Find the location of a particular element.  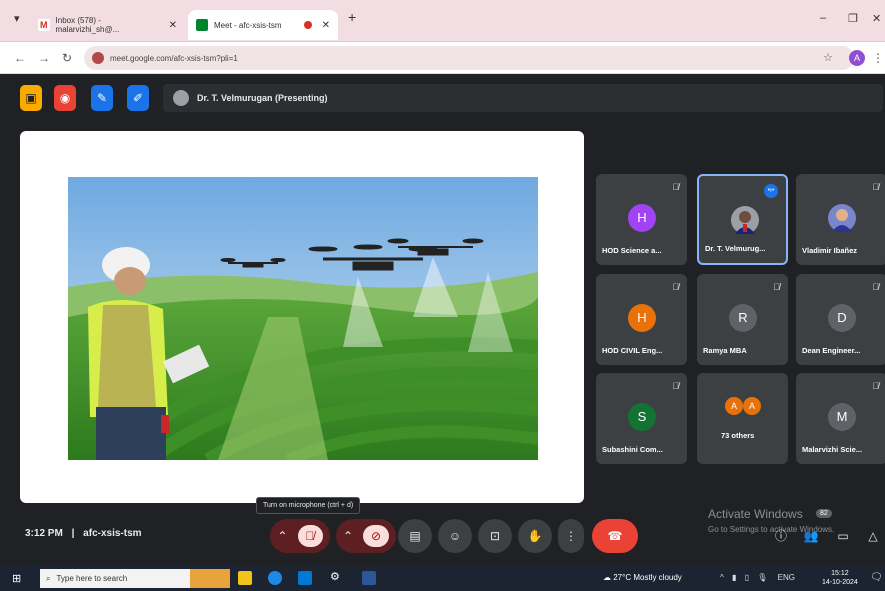

settings-gear-icon: ⚙ is located at coordinates (337, 577).